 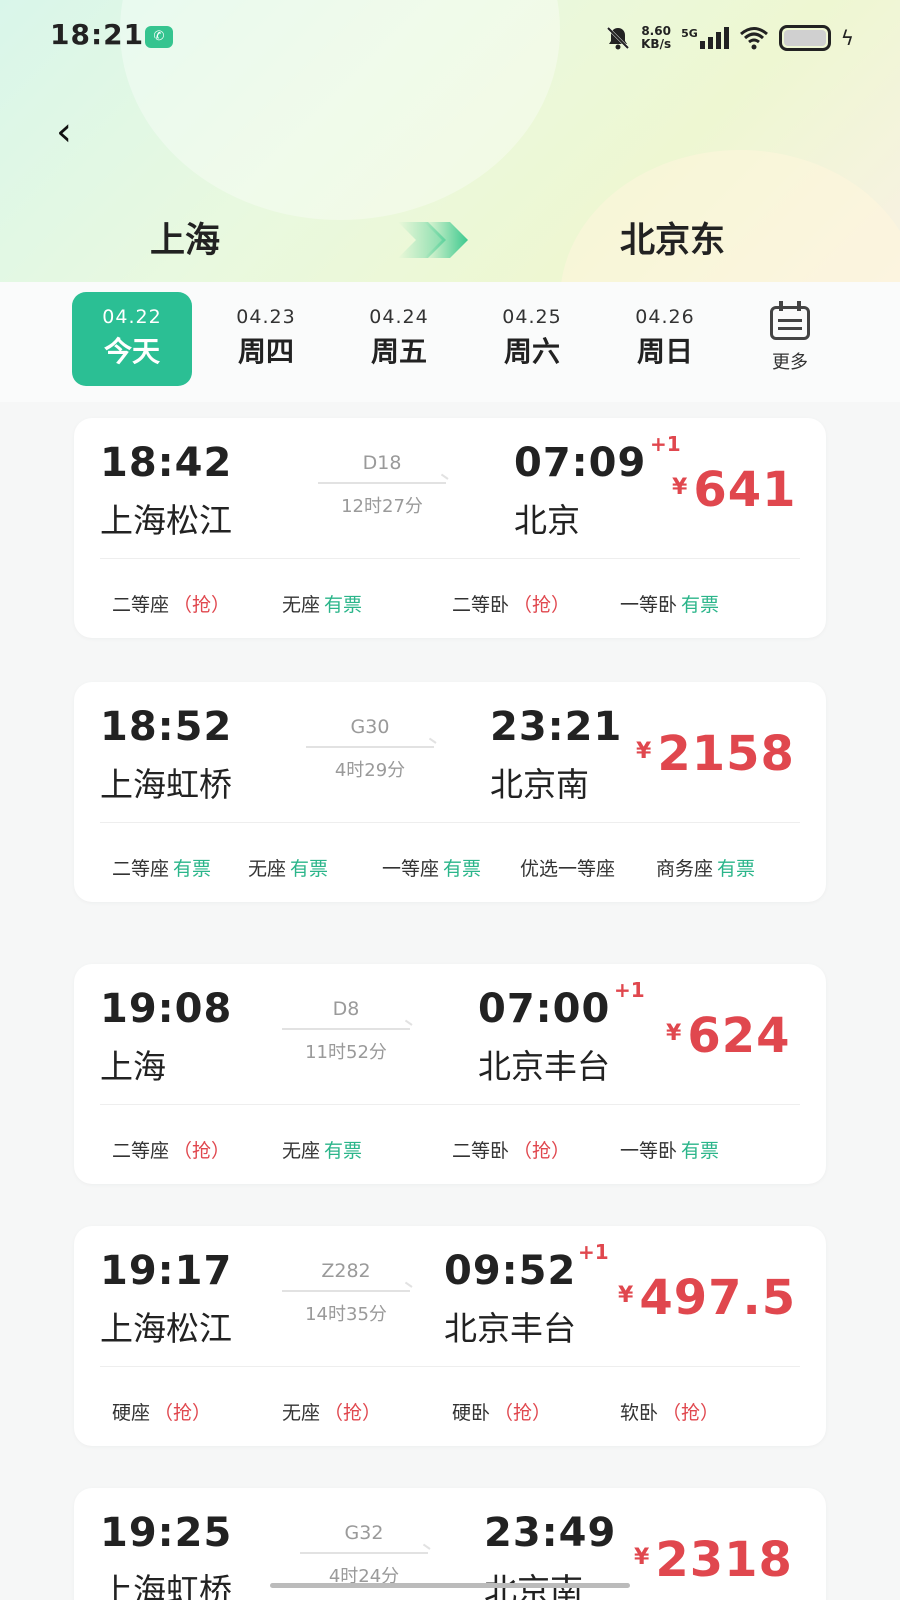 What do you see at coordinates (790, 362) in the screenshot?
I see `more-dates-label: 更多` at bounding box center [790, 362].